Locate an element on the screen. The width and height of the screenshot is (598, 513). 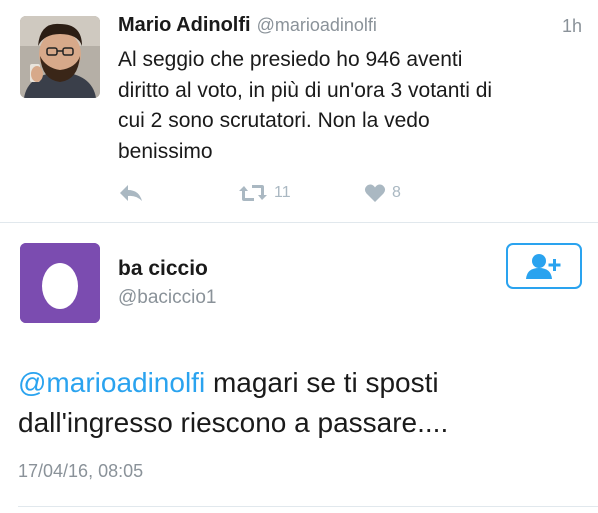
tweet-actions: 11 8 is located at coordinates (348, 193).